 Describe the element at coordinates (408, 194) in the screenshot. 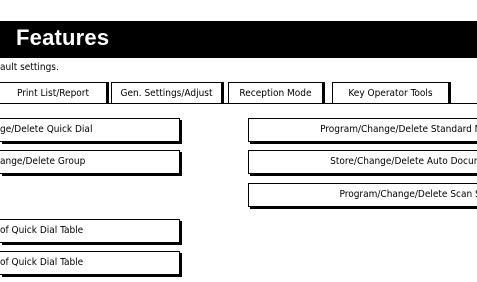

I see `button-label: Program/Change/Delete Scan Siz` at that location.